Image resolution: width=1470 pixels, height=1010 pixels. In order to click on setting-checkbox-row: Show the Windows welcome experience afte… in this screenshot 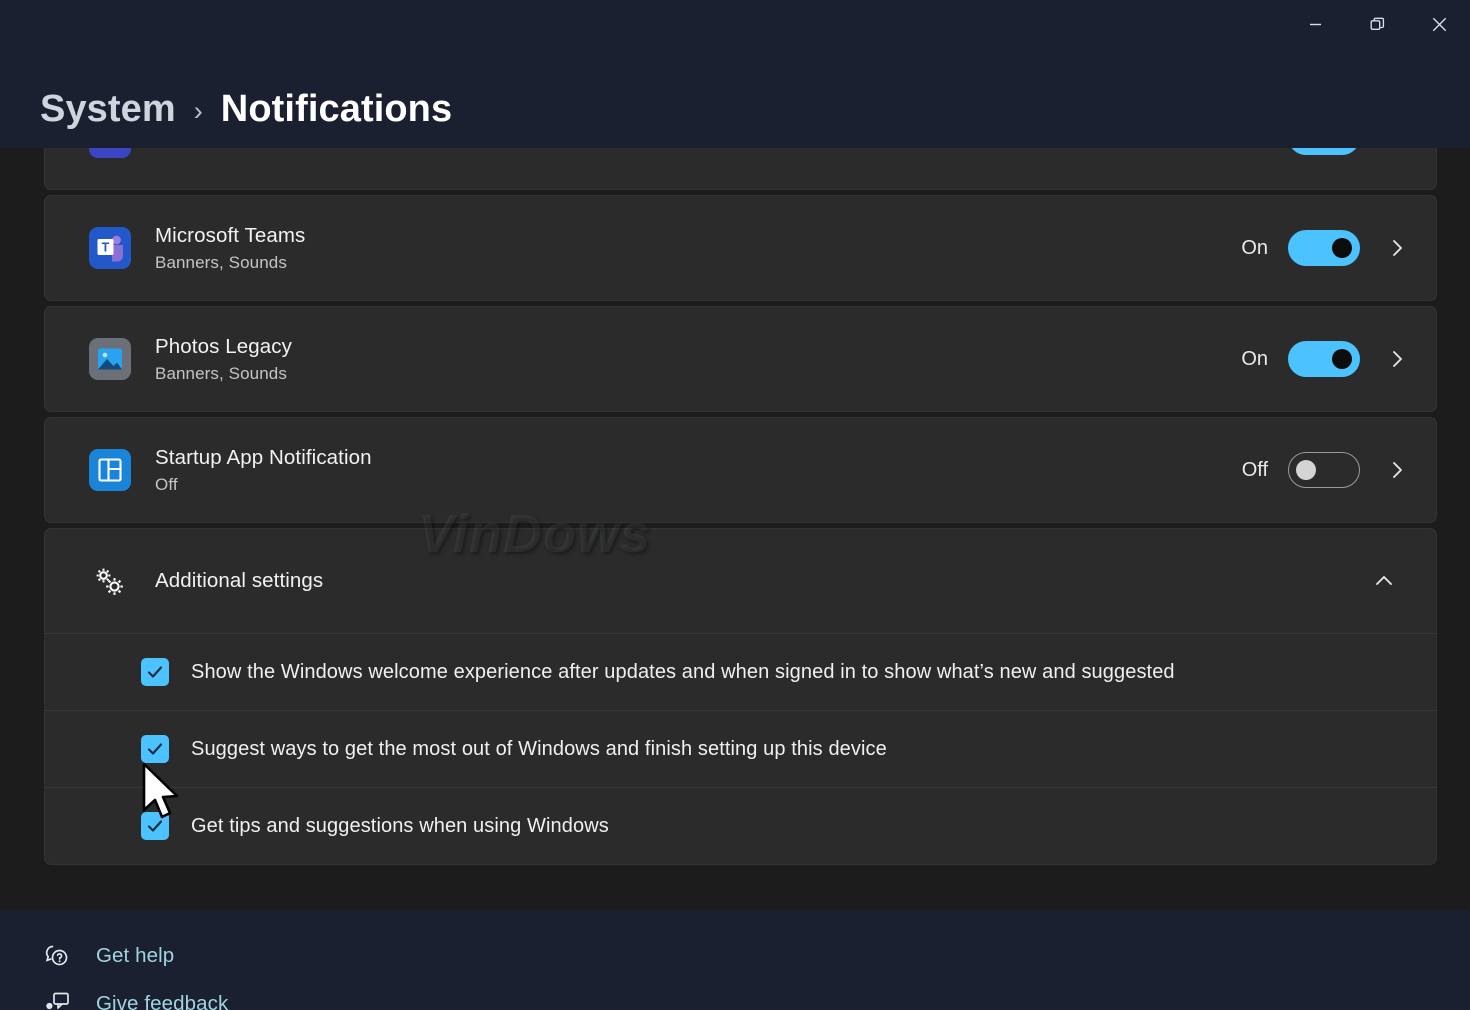, I will do `click(740, 671)`.